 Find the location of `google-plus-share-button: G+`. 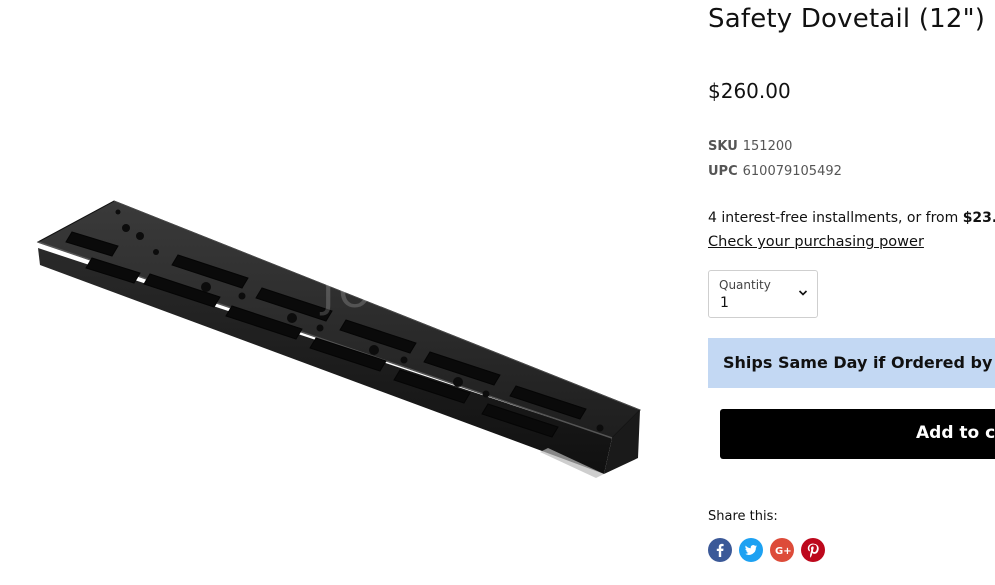

google-plus-share-button: G+ is located at coordinates (782, 550).